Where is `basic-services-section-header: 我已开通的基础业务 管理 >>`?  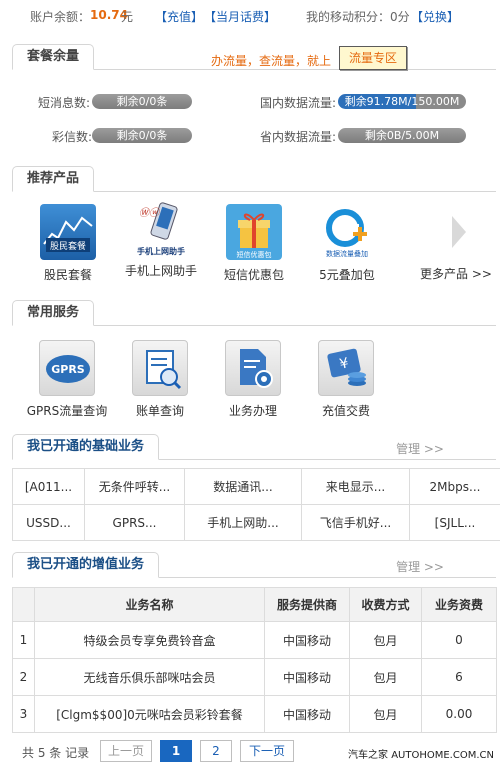 basic-services-section-header: 我已开通的基础业务 管理 >> is located at coordinates (254, 447).